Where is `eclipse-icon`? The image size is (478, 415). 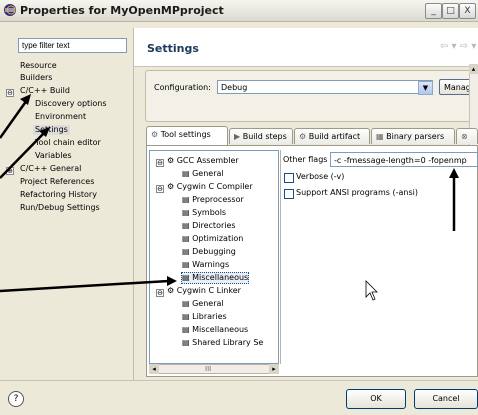
eclipse-icon is located at coordinates (10, 10).